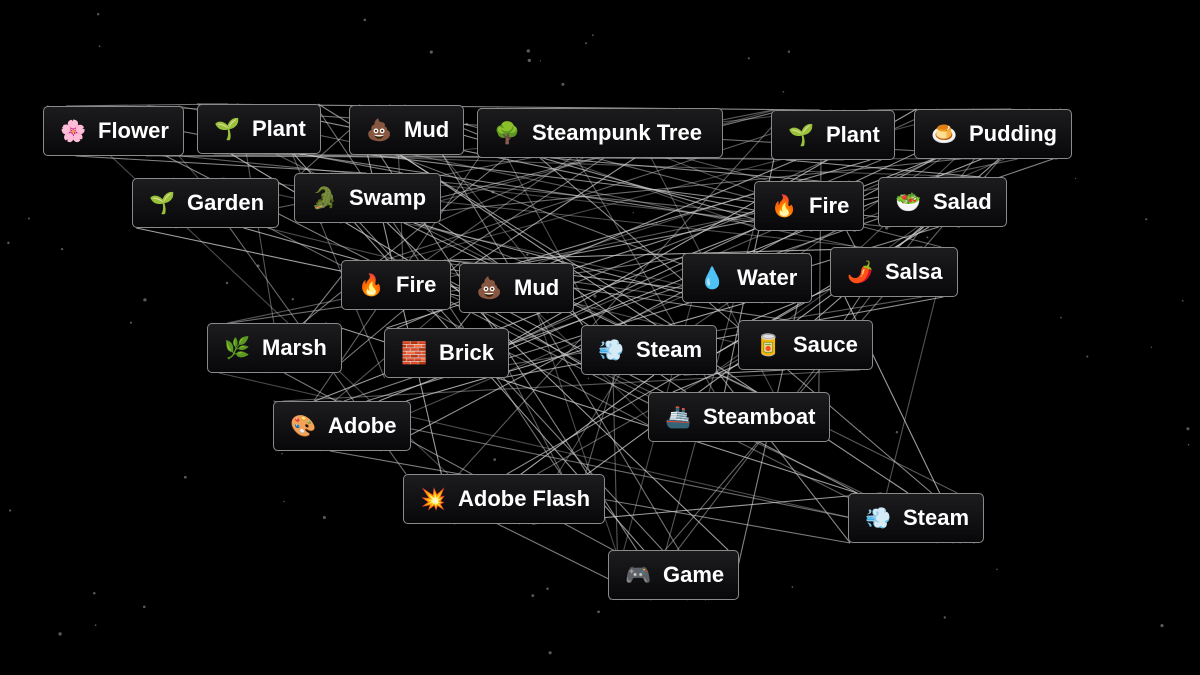 This screenshot has height=675, width=1200. I want to click on element-swamp: 🐊 Swamp, so click(368, 198).